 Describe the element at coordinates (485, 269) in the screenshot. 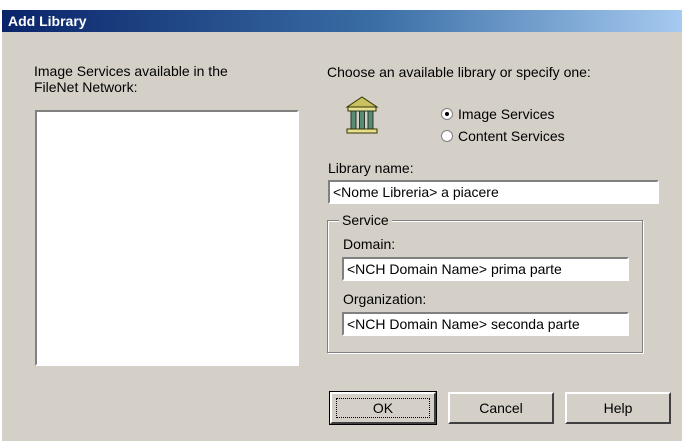

I see `domain-input: <NCH Domain Name> prima parte` at that location.